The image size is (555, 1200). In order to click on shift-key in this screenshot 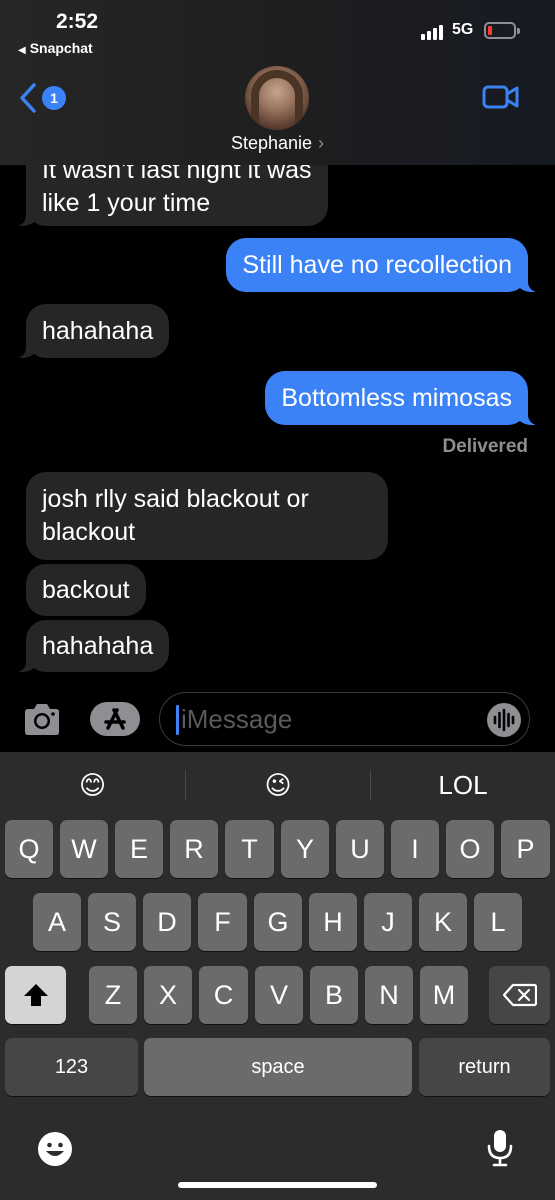, I will do `click(35, 995)`.